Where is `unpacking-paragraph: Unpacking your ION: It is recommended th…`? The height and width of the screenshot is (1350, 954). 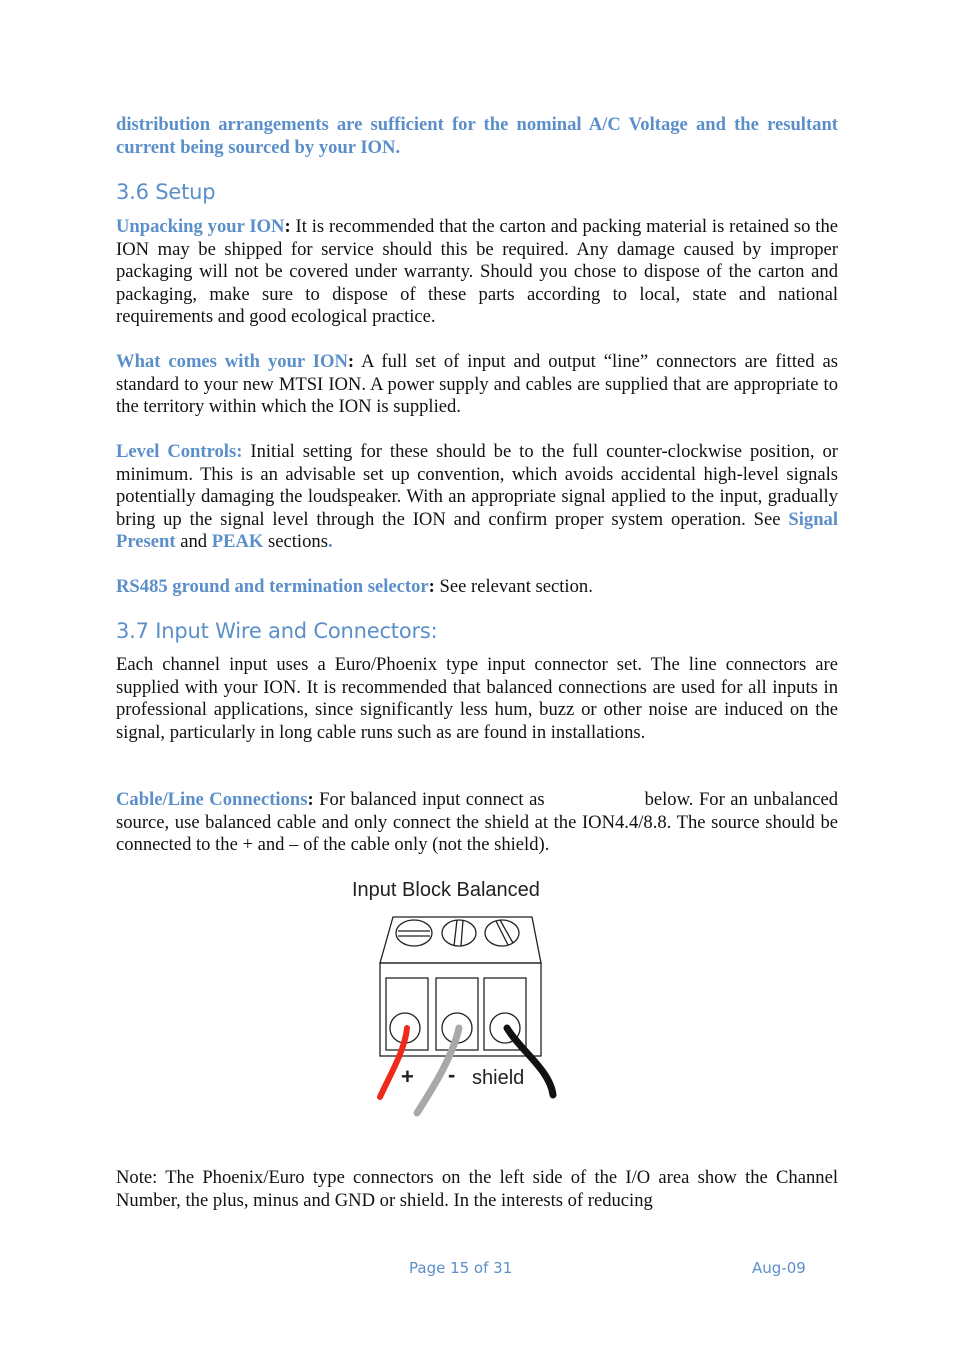
unpacking-paragraph: Unpacking your ION: It is recommended th… is located at coordinates (477, 272).